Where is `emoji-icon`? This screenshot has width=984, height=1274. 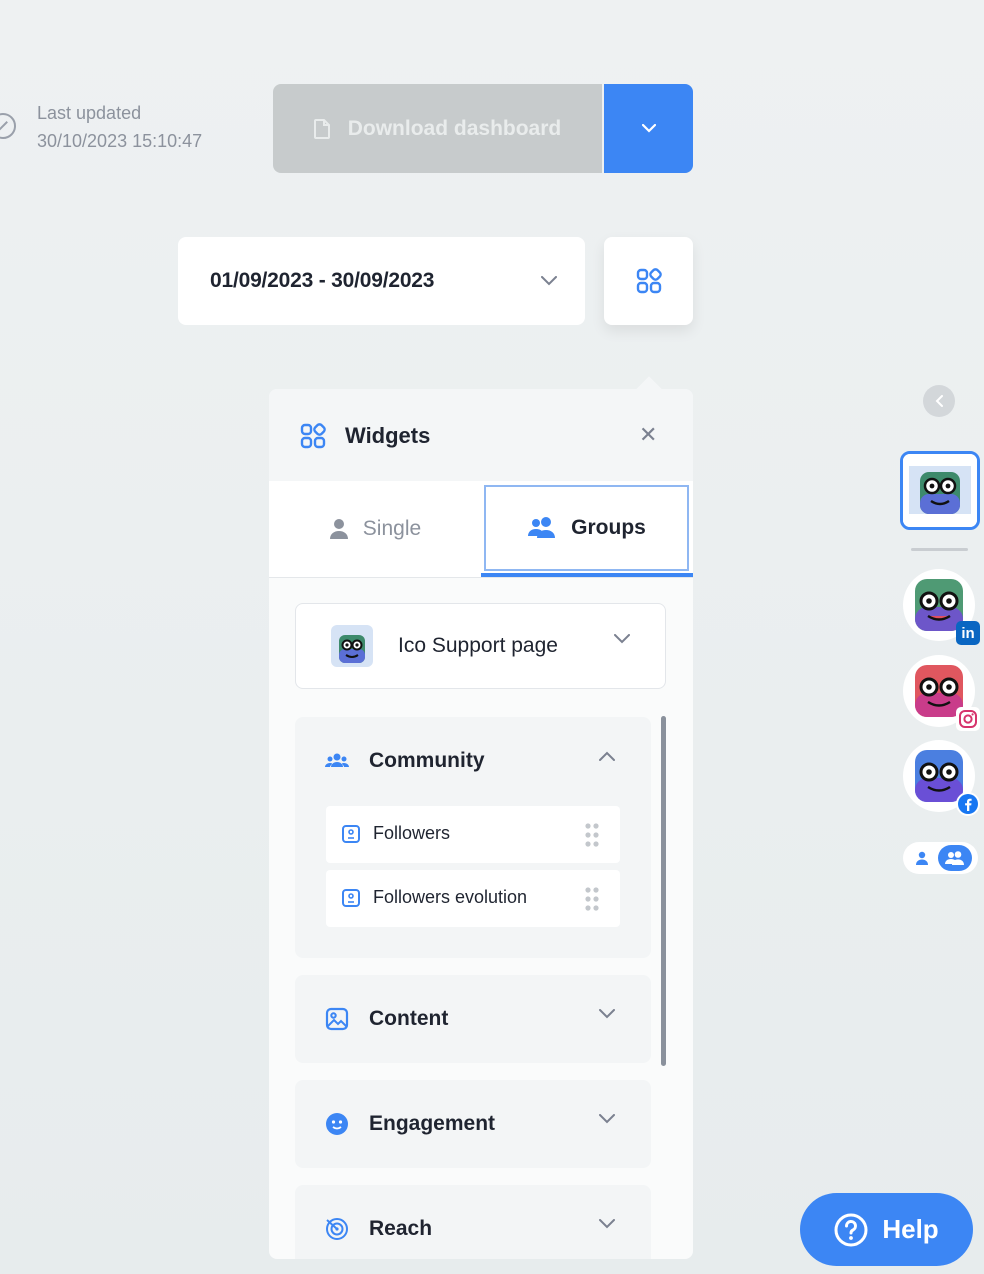 emoji-icon is located at coordinates (337, 1124).